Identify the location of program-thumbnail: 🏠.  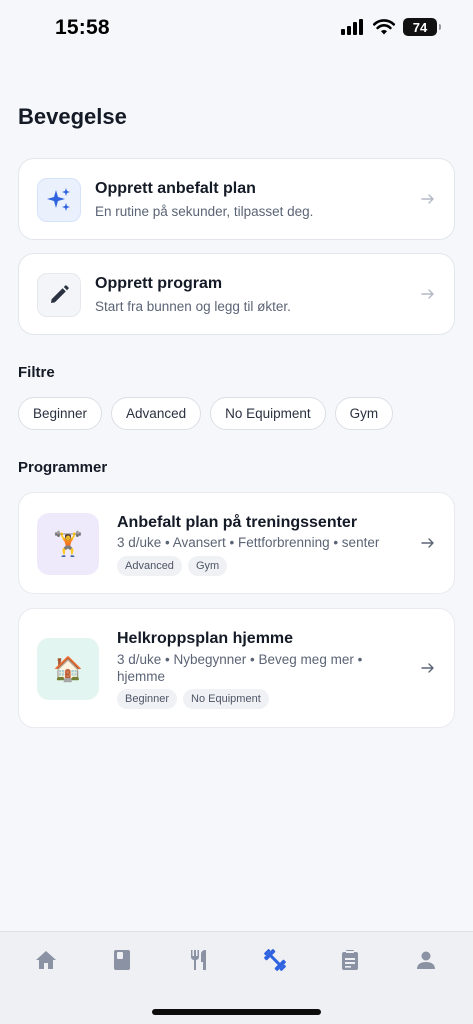
(68, 669).